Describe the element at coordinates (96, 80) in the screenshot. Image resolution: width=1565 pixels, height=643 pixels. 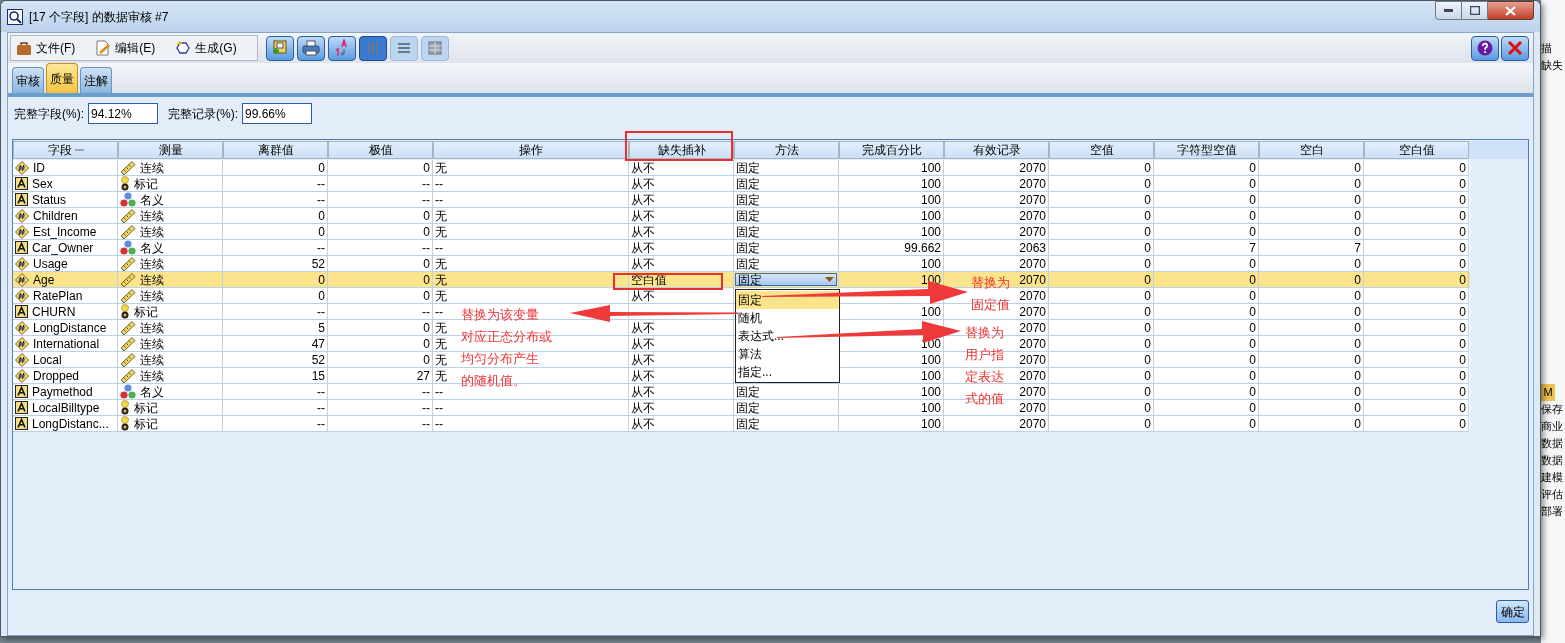
I see `tab: 注解` at that location.